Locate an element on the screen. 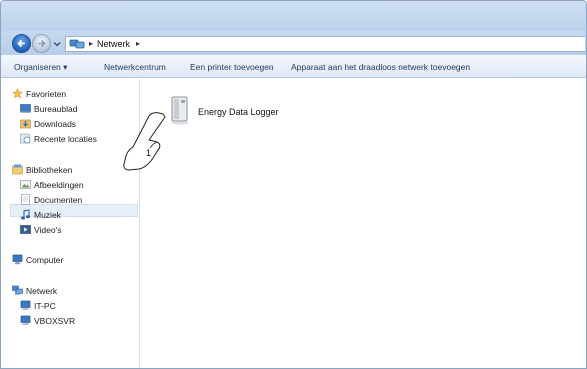  sidebar-item-label: Video's is located at coordinates (48, 230).